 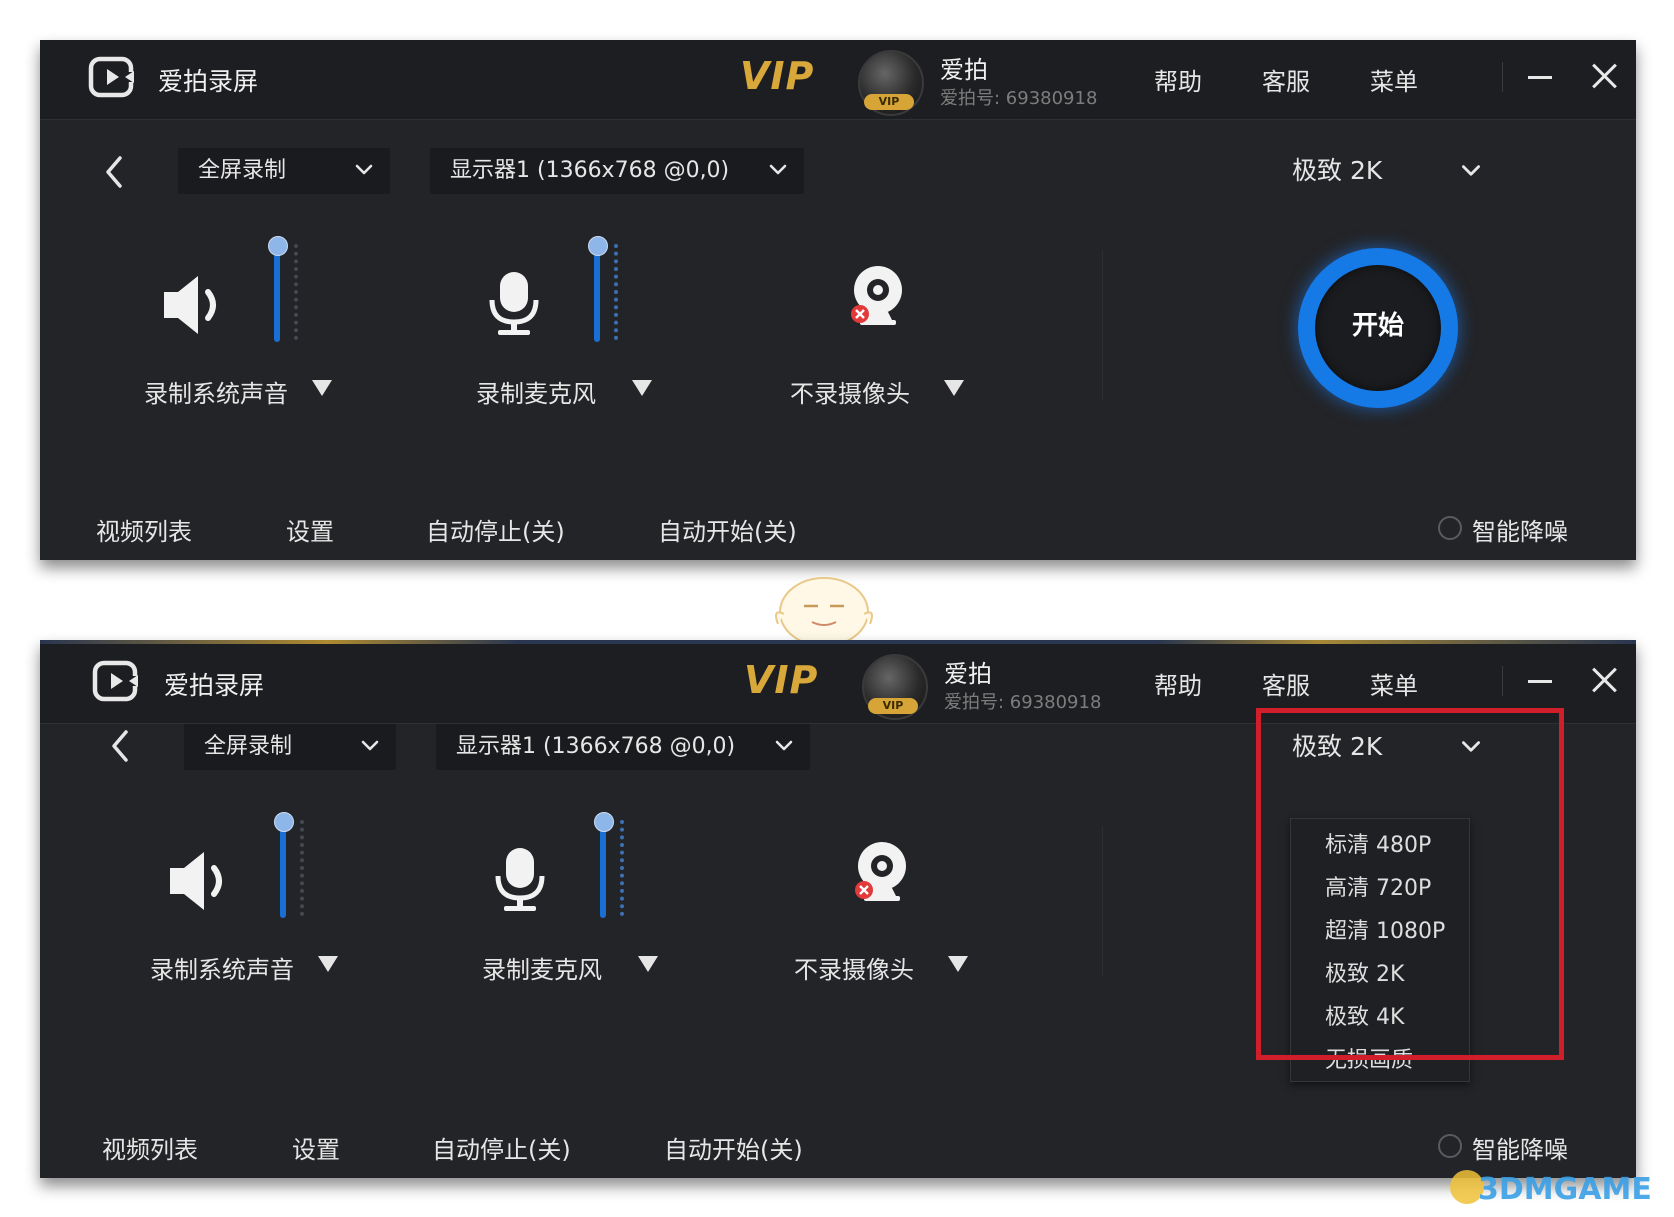 I want to click on title-bar: 爱拍录屏 VIP VIP 爱拍 爱拍号: 69380918 帮助 客服 菜单, so click(x=838, y=80).